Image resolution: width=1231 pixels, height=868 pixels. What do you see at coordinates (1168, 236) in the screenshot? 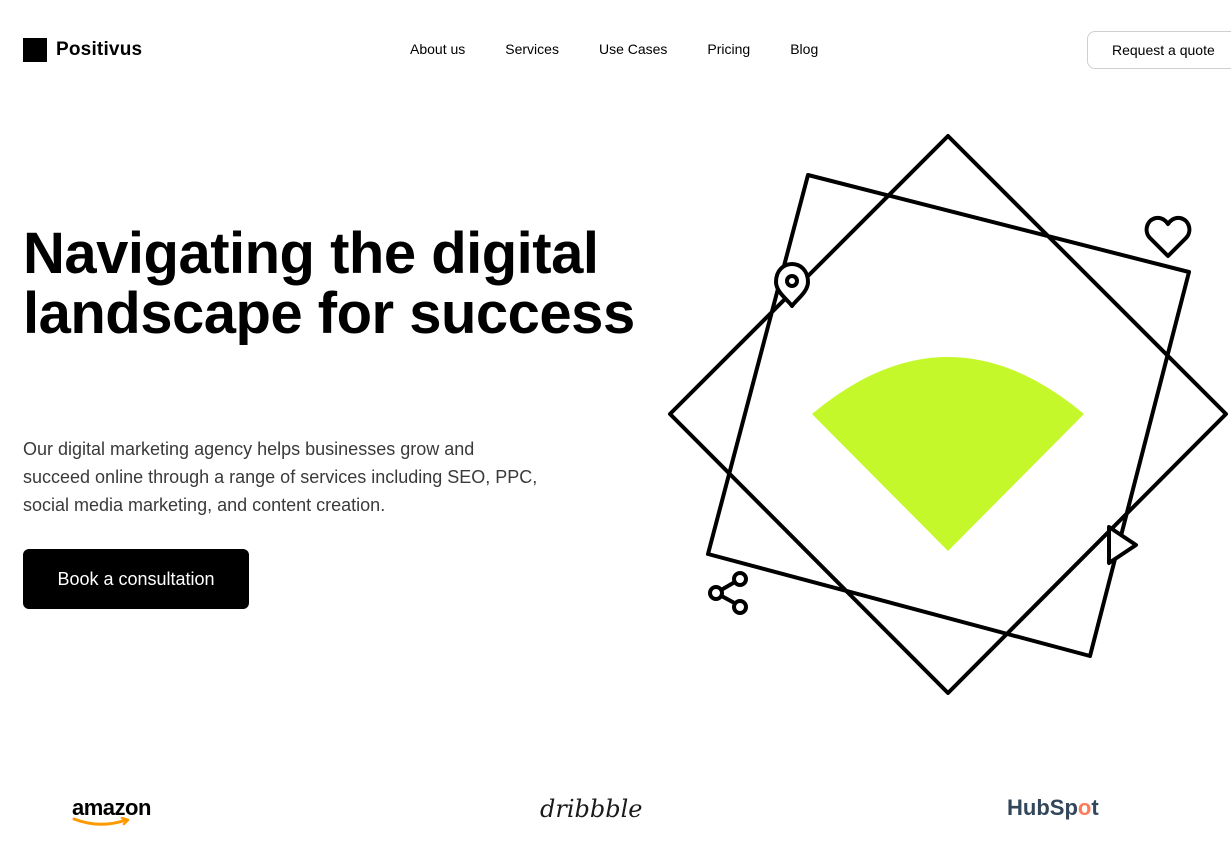
I see `heart-icon` at bounding box center [1168, 236].